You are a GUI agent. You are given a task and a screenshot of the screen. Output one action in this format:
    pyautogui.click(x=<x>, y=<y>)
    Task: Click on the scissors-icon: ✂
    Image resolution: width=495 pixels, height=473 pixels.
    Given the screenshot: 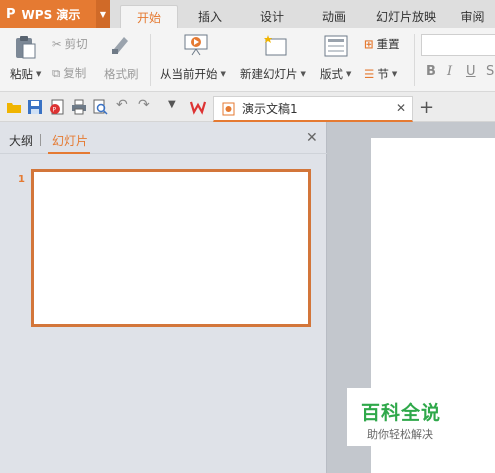 What is the action you would take?
    pyautogui.click(x=57, y=44)
    